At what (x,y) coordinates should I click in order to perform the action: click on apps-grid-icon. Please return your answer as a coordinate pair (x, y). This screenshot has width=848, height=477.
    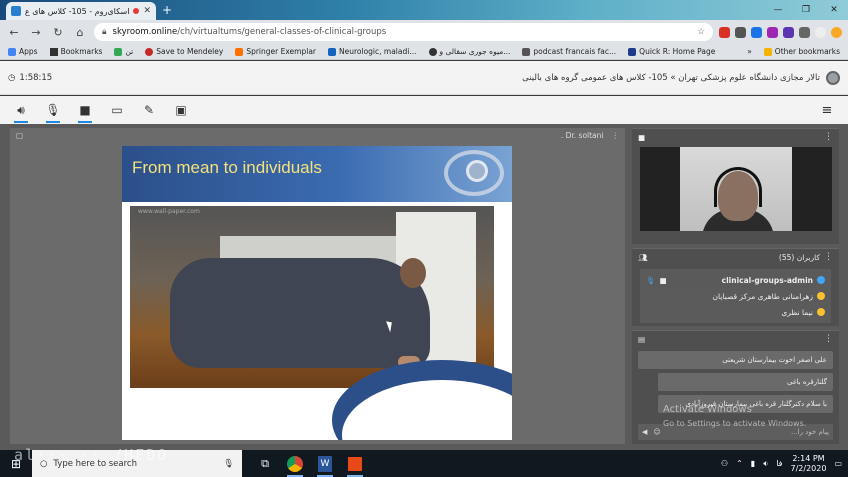
    Looking at the image, I should click on (12, 51).